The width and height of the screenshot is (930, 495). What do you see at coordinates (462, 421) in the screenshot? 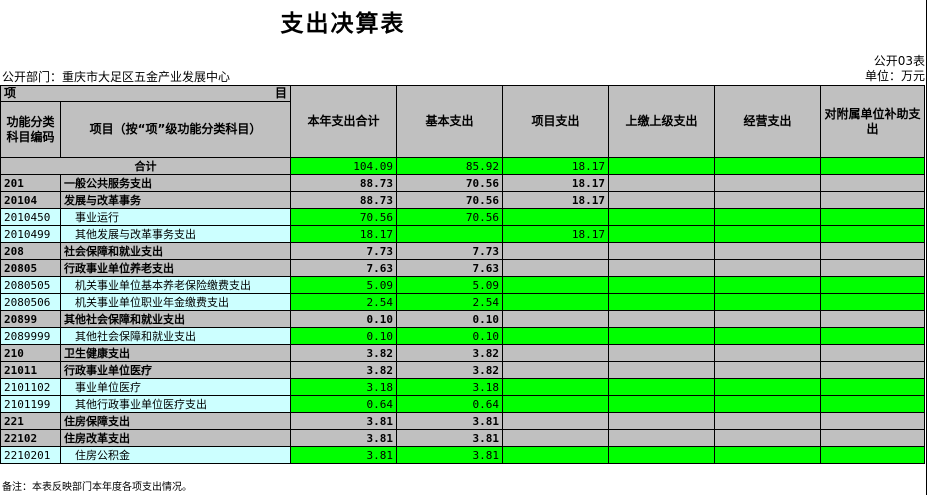
I see `table-row: 221 住房保障支出 3.81 3.81` at bounding box center [462, 421].